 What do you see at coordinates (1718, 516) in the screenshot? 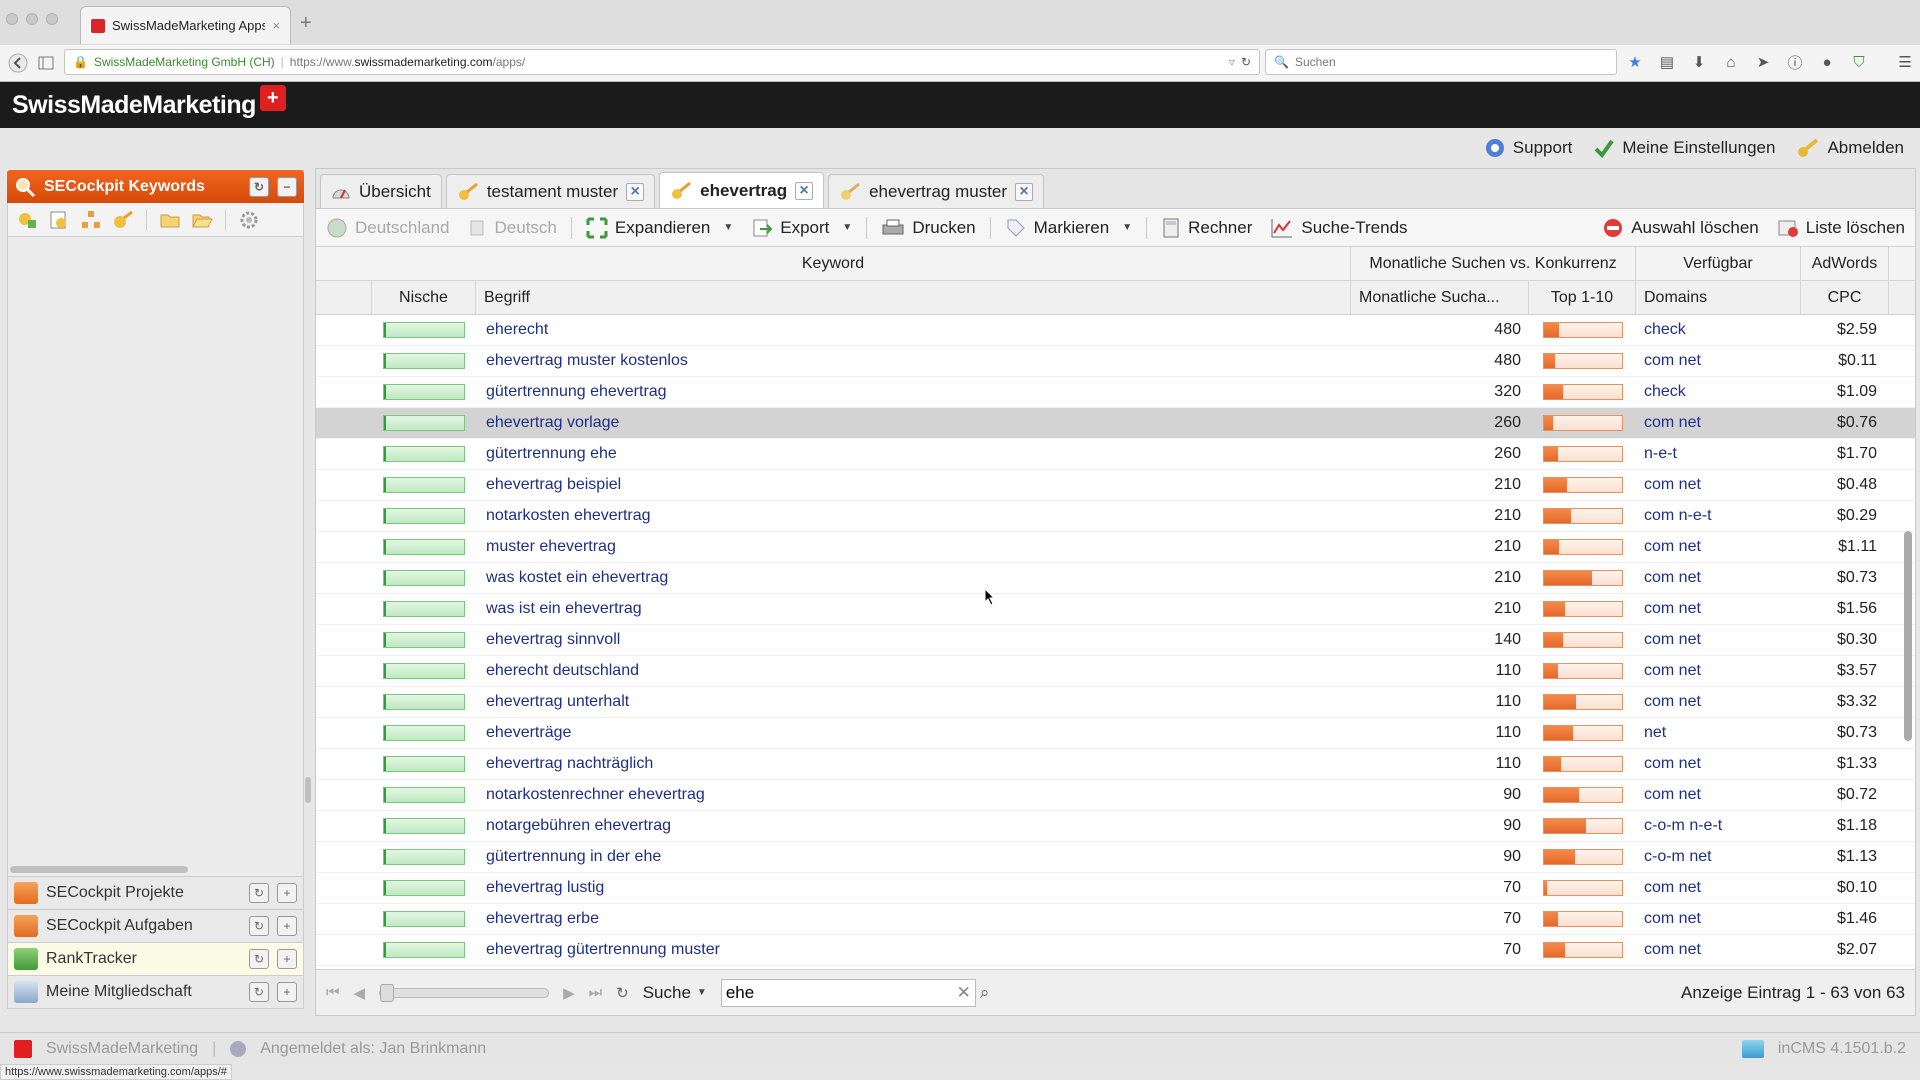
I see `domains-cell: com n-e-t` at bounding box center [1718, 516].